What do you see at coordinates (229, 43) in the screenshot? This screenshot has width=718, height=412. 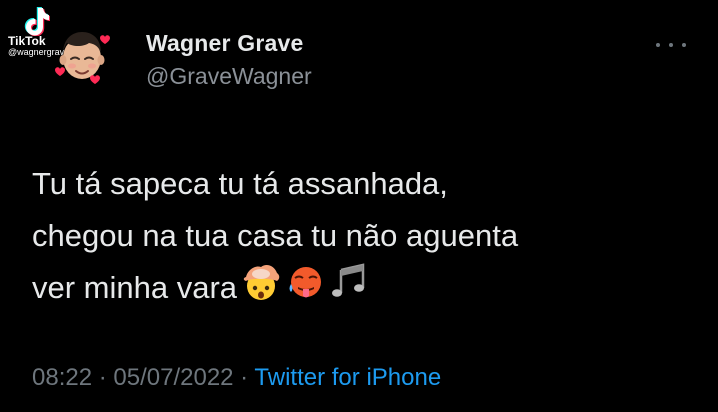 I see `author-display-name: Wagner Grave` at bounding box center [229, 43].